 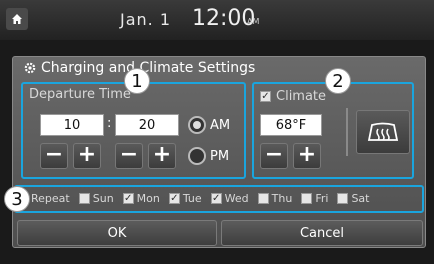 I want to click on day-thu: Thu, so click(x=275, y=198).